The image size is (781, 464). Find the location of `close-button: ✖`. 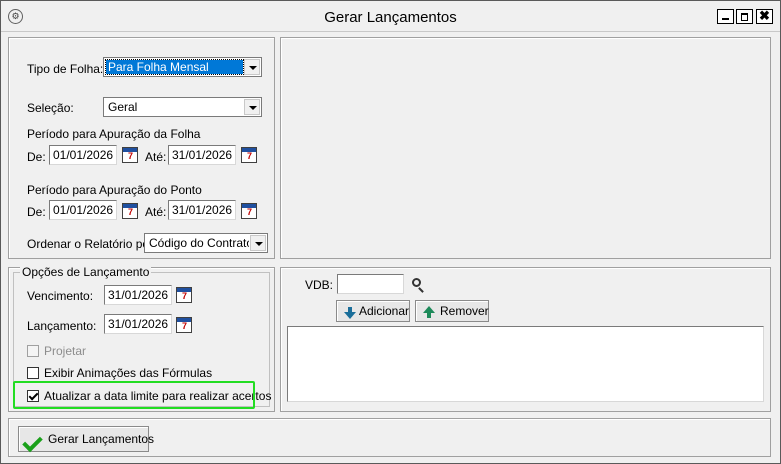

close-button: ✖ is located at coordinates (764, 16).